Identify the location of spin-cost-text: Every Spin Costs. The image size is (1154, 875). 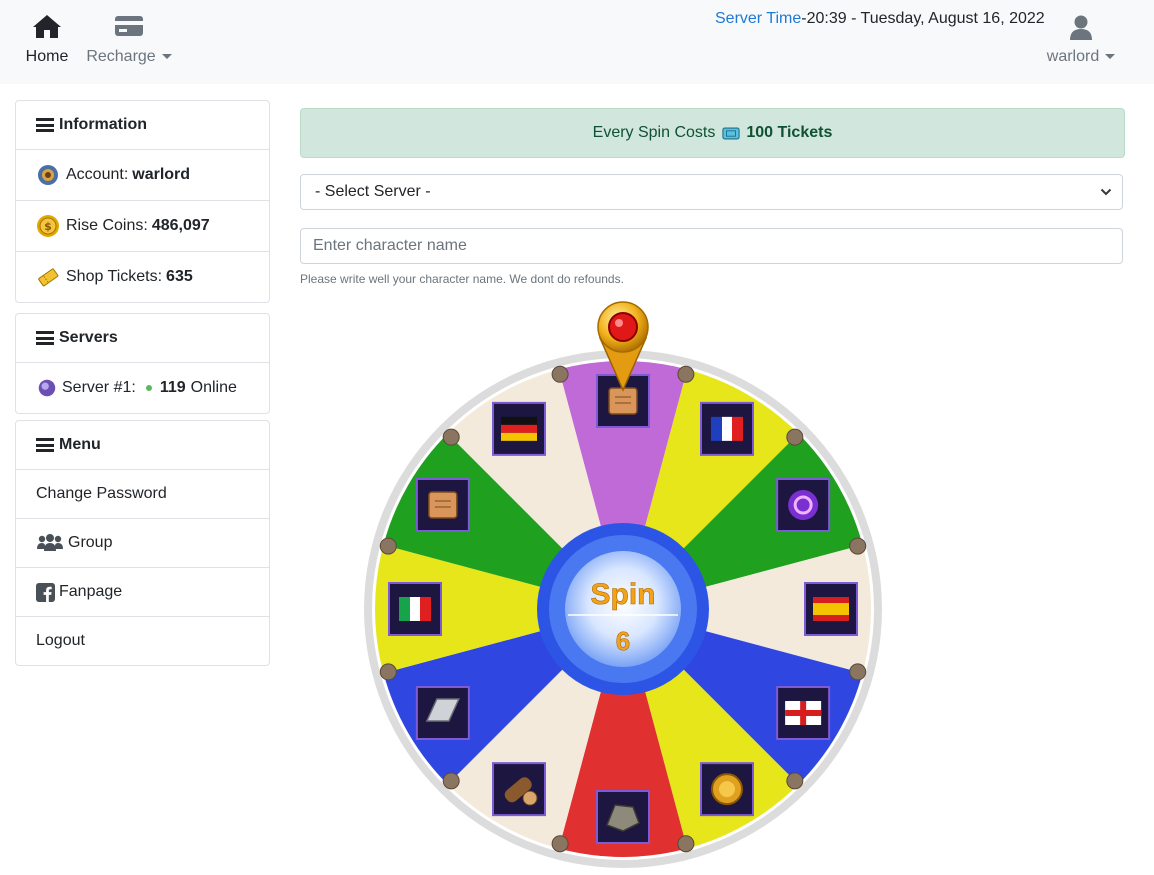
(654, 132).